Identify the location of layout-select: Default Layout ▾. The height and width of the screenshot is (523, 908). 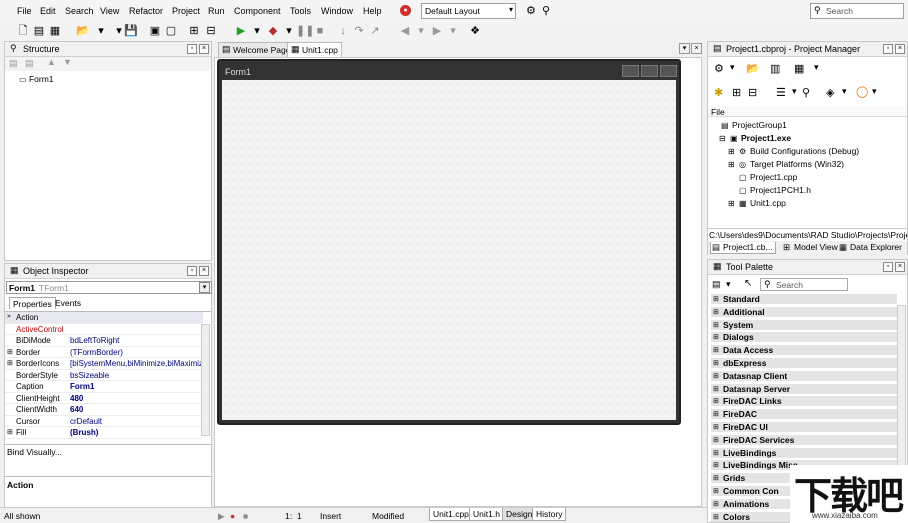
(468, 11).